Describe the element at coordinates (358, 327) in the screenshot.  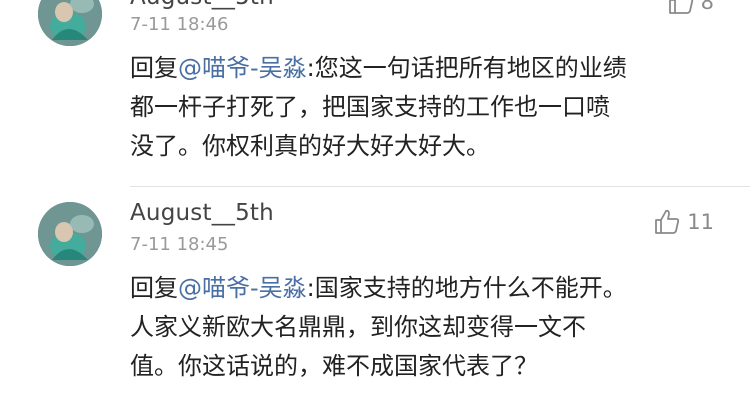
I see `comment-line: 人家义新欧大名鼎鼎，到你这却变得一文不` at that location.